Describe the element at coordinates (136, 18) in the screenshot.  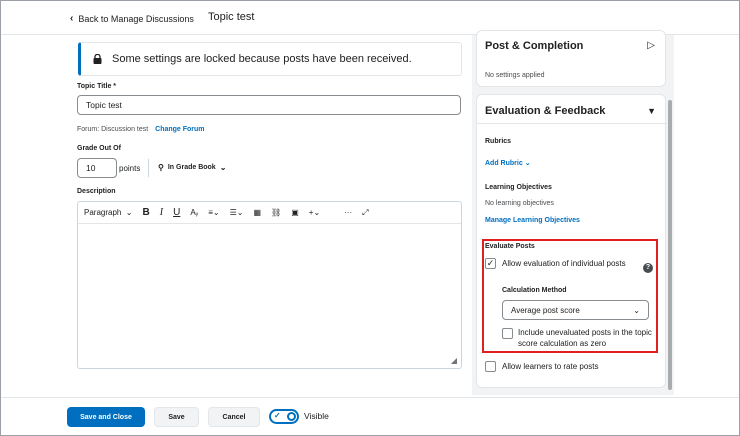
I see `back-link-label: Back to Manage Discussions` at that location.